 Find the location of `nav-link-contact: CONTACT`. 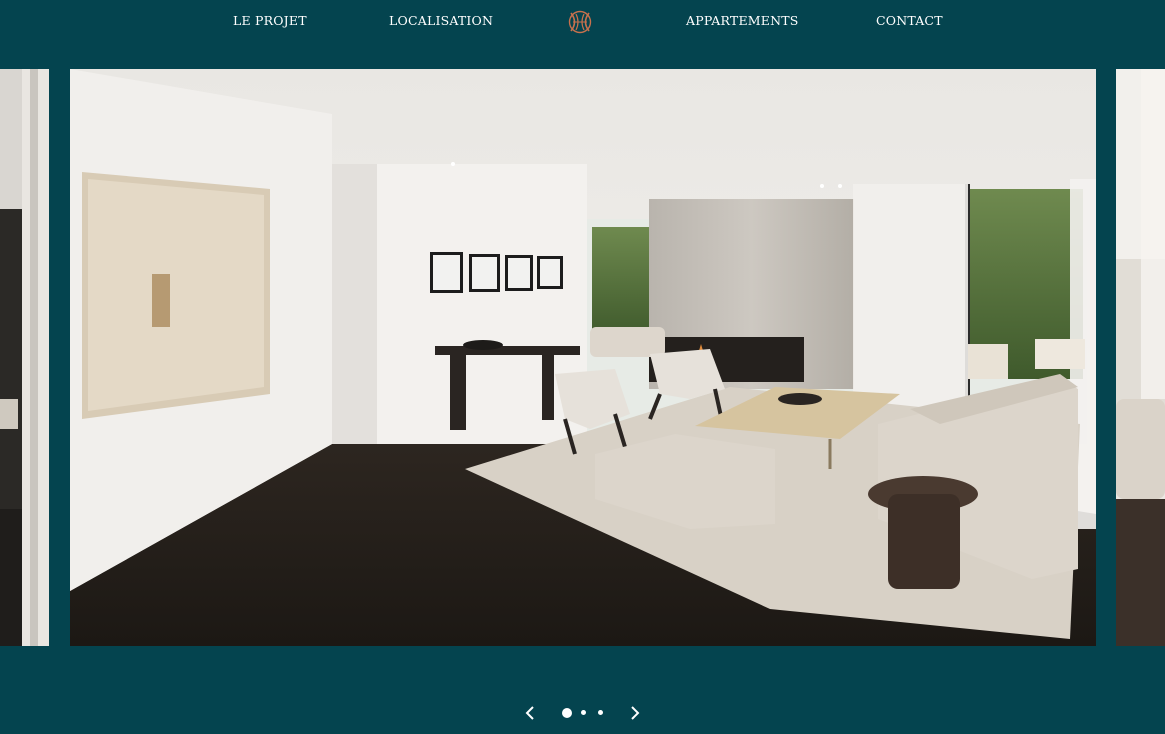

nav-link-contact: CONTACT is located at coordinates (909, 20).